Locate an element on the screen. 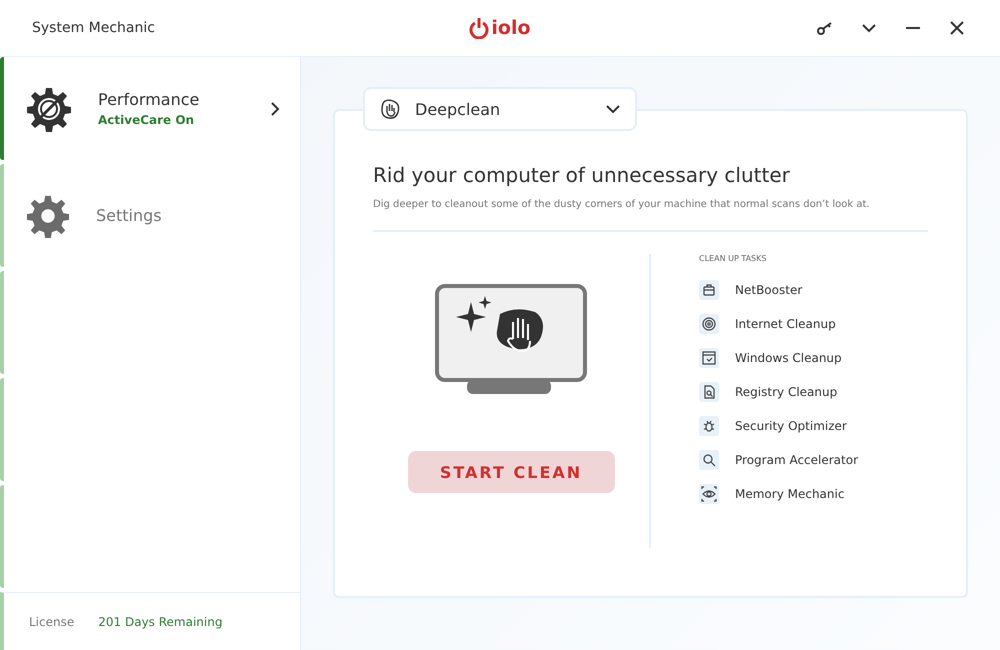 The height and width of the screenshot is (650, 1000). eye-icon is located at coordinates (709, 494).